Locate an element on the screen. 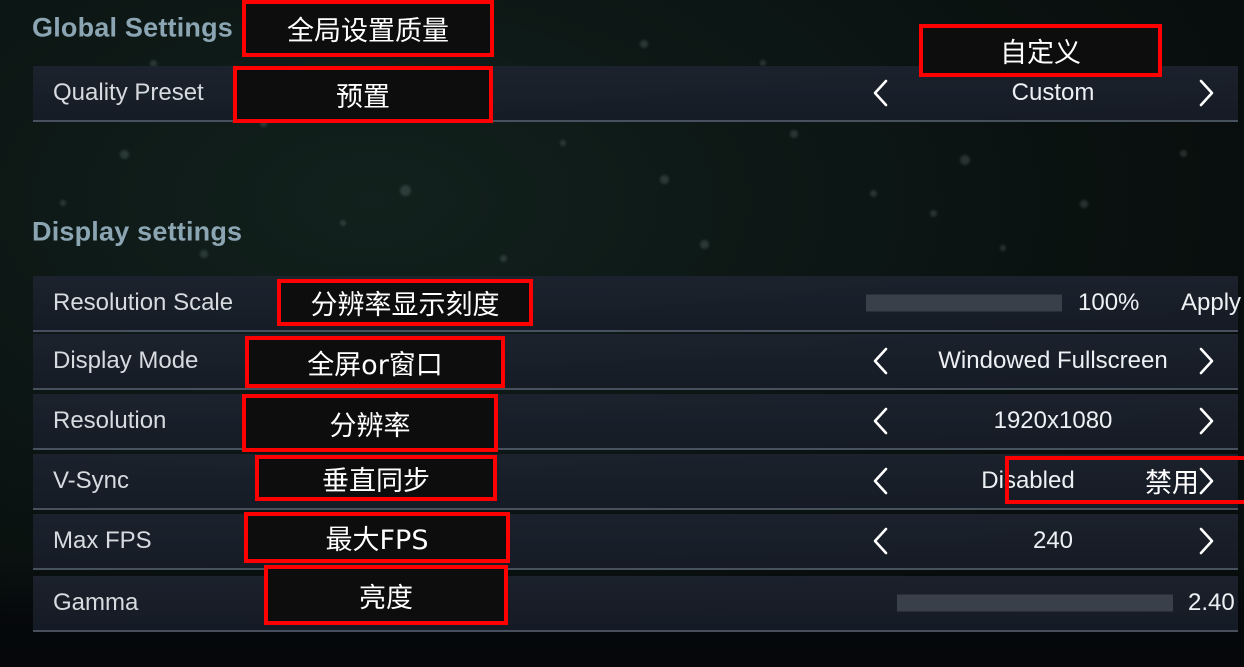 The width and height of the screenshot is (1244, 667). row-value-max-fps: 240 is located at coordinates (1053, 540).